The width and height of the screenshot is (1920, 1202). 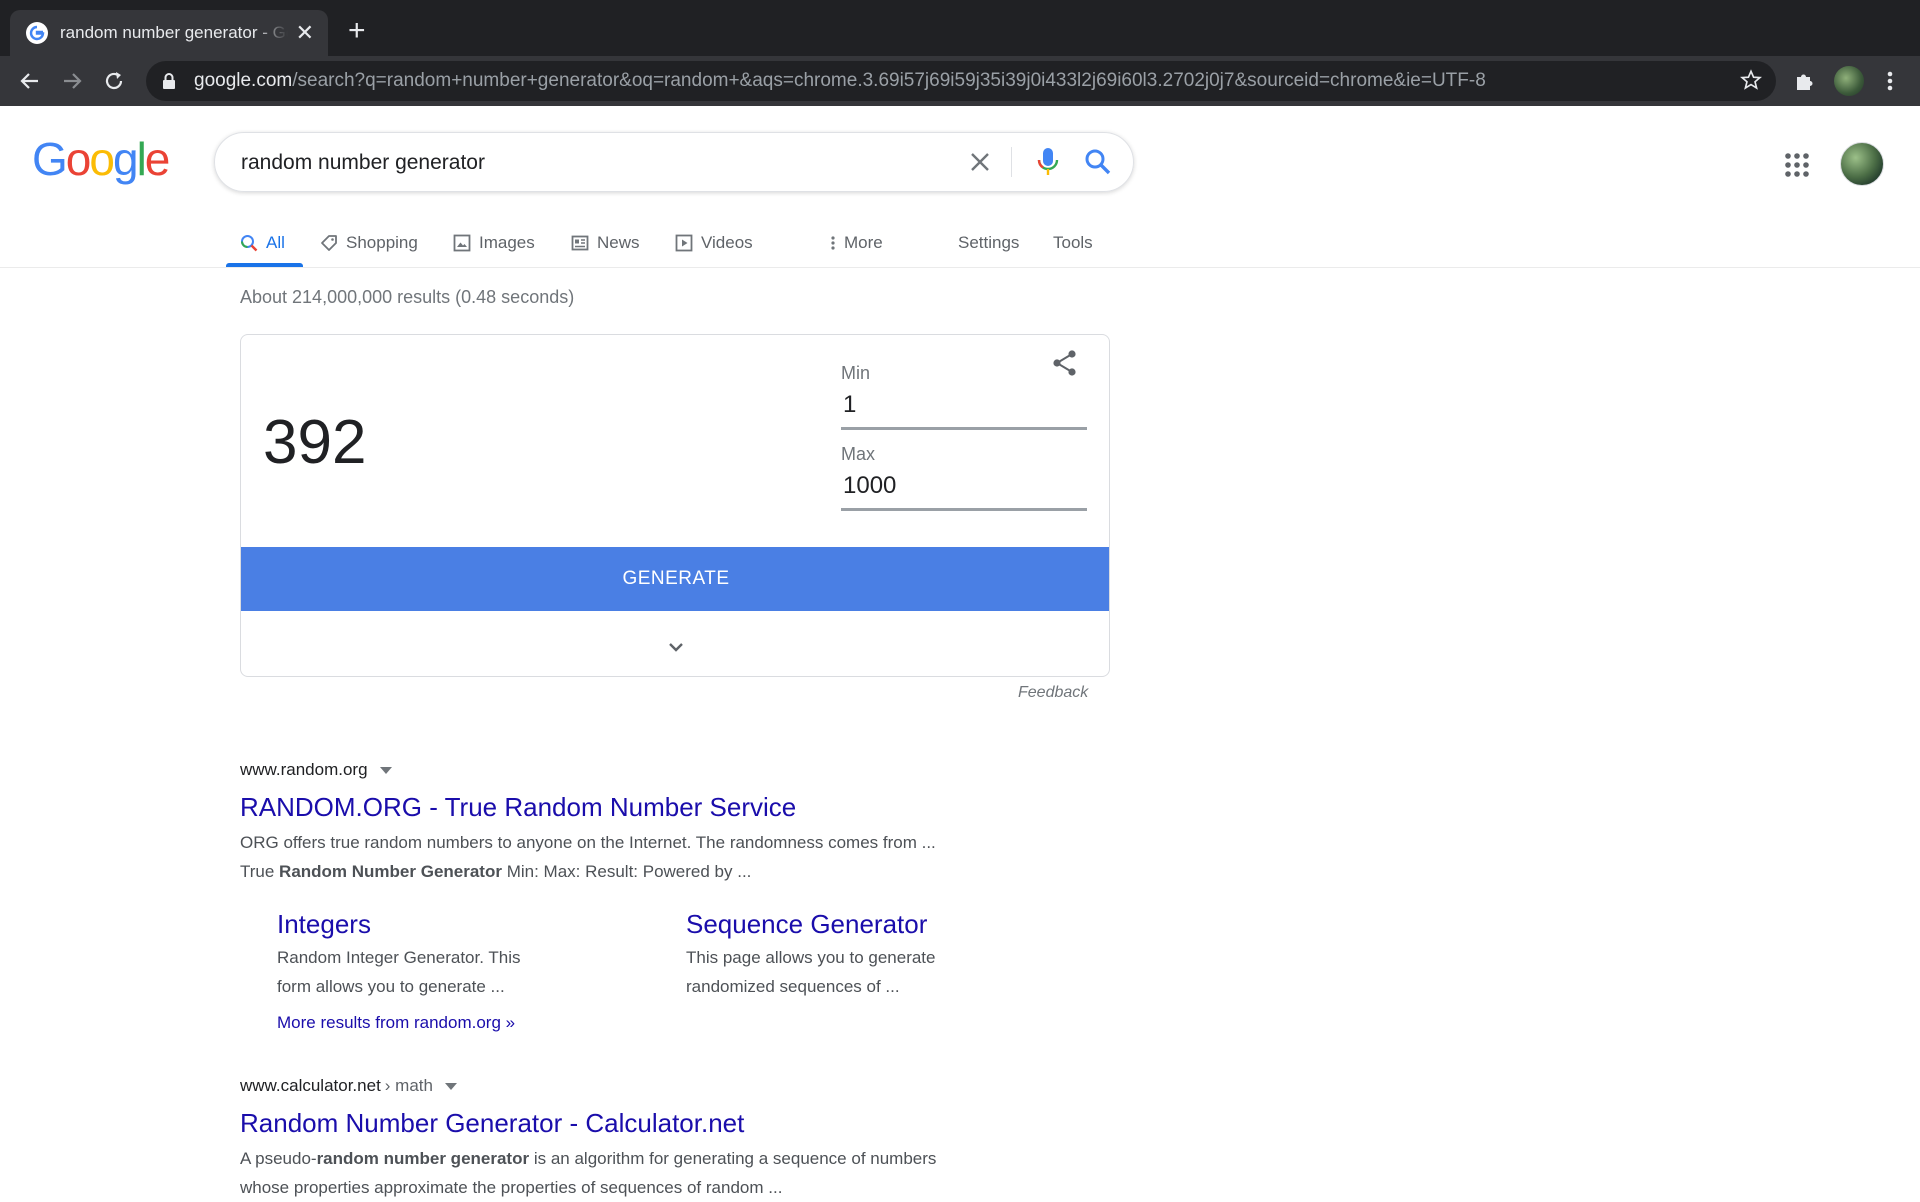 What do you see at coordinates (863, 242) in the screenshot?
I see `tab-more-label: More` at bounding box center [863, 242].